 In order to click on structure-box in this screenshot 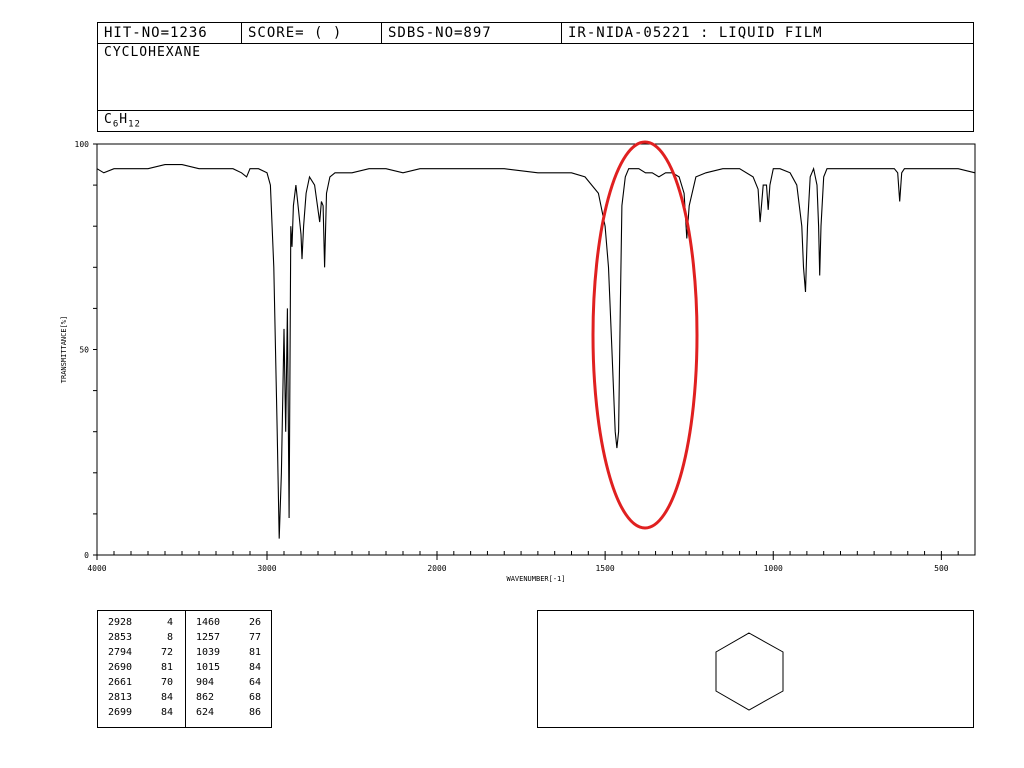, I will do `click(755, 669)`.